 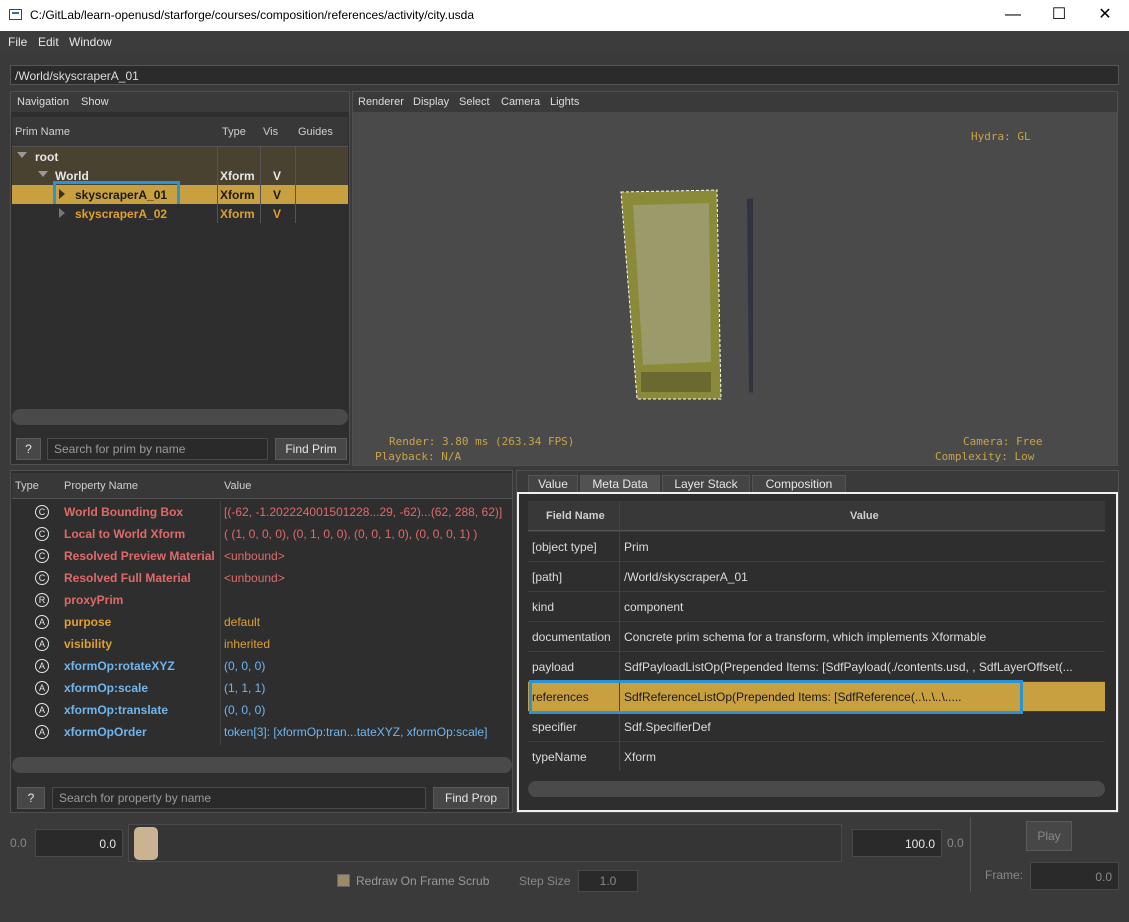 What do you see at coordinates (90, 42) in the screenshot?
I see `menu-window: Window` at bounding box center [90, 42].